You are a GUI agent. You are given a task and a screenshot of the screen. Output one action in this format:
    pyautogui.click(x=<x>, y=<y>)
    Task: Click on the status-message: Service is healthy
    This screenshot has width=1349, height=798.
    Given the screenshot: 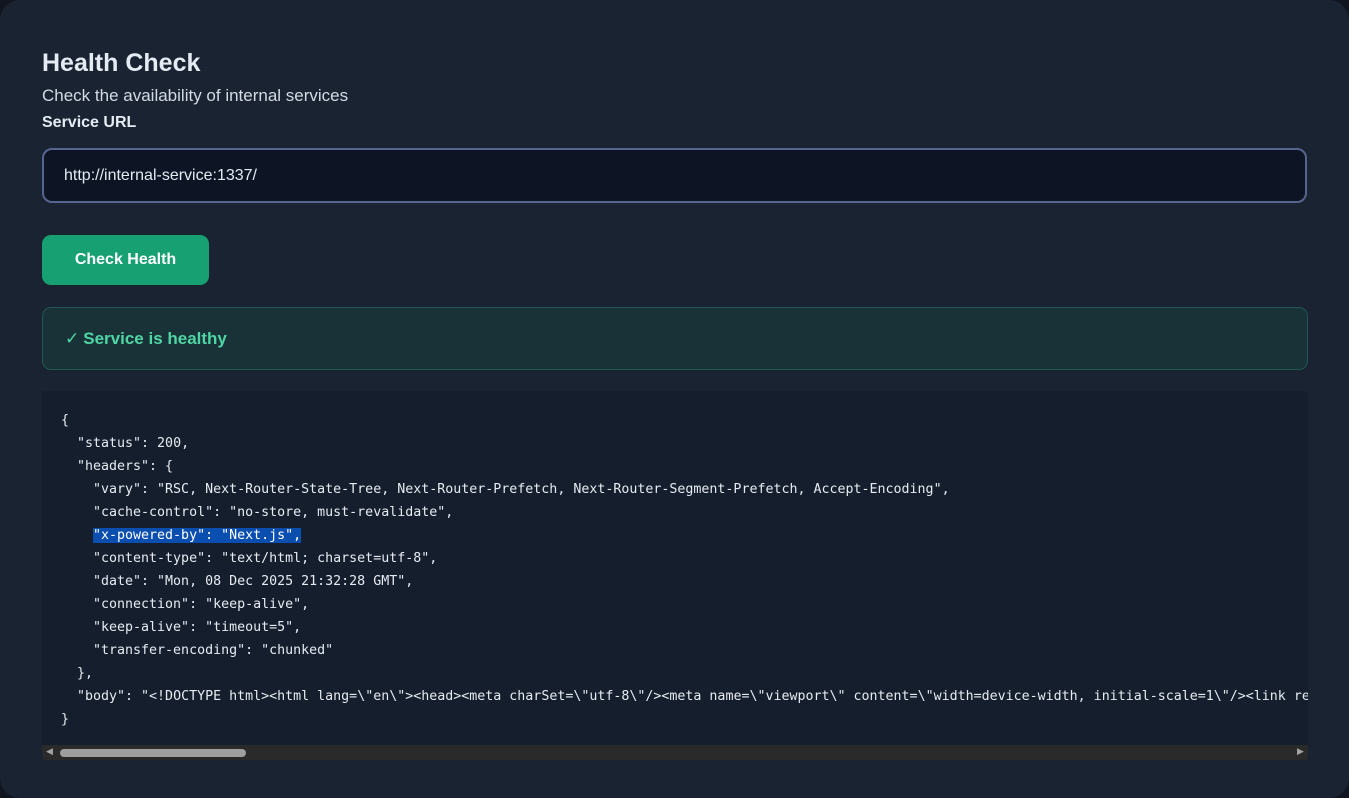 What is the action you would take?
    pyautogui.click(x=155, y=338)
    